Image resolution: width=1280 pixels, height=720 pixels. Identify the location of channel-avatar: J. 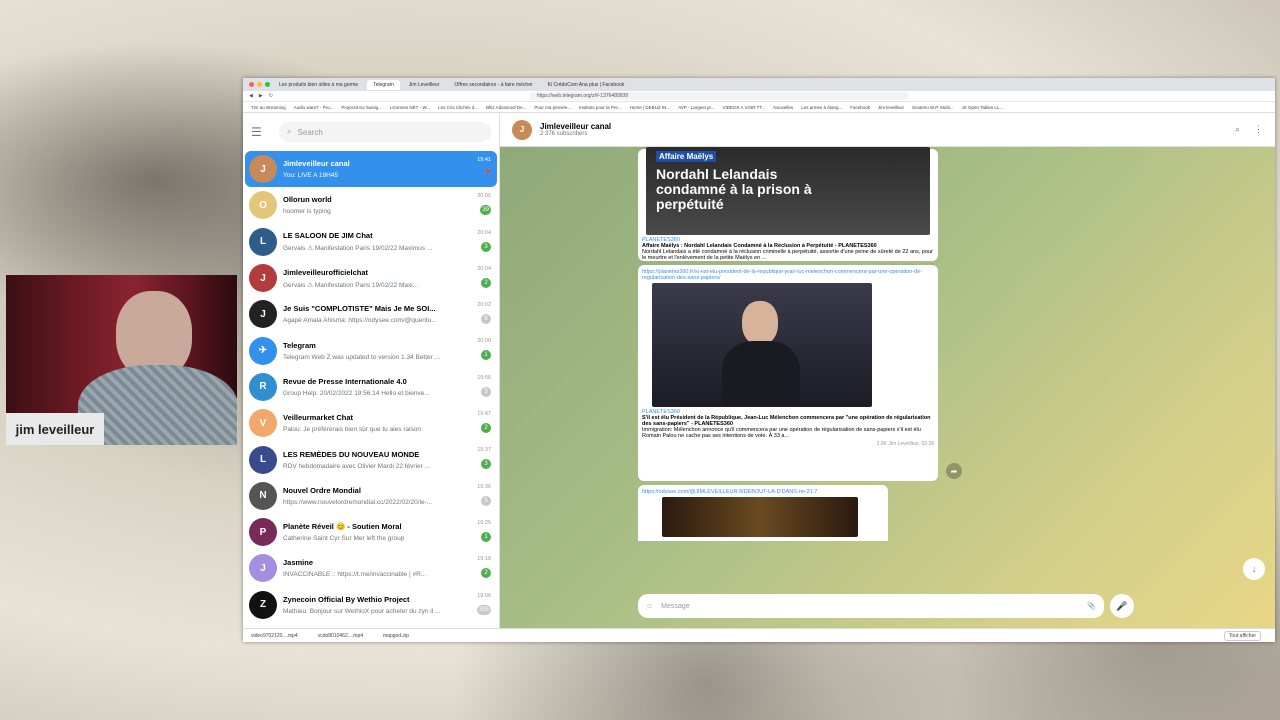
(522, 129).